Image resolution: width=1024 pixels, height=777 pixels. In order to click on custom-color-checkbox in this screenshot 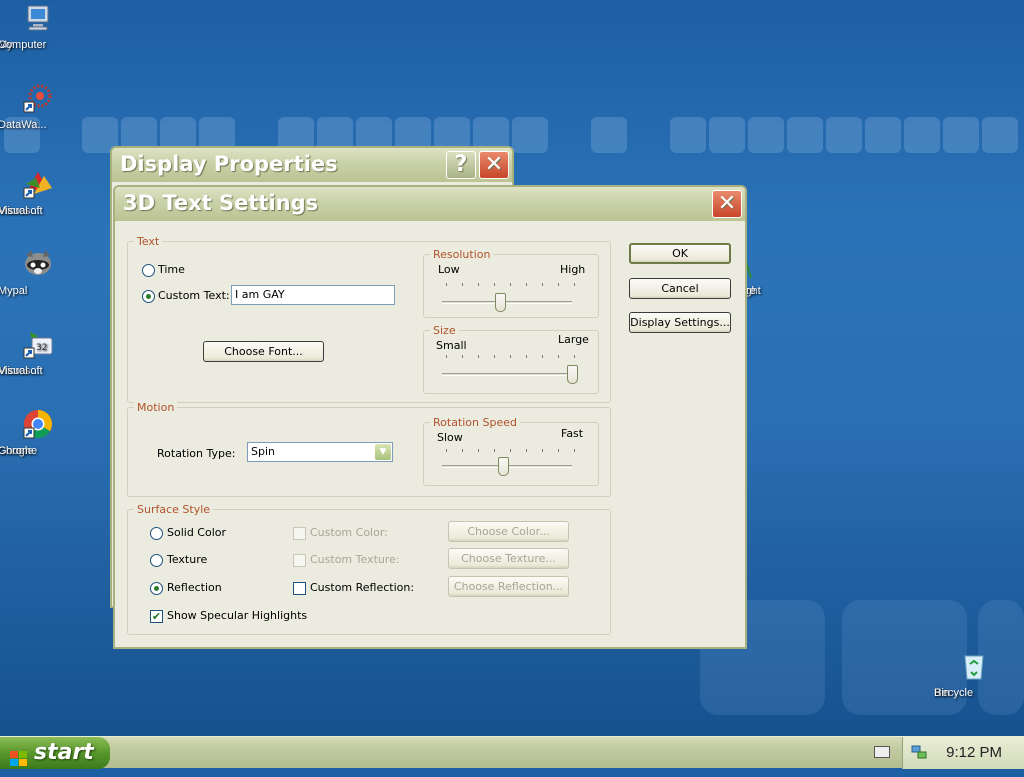, I will do `click(299, 533)`.